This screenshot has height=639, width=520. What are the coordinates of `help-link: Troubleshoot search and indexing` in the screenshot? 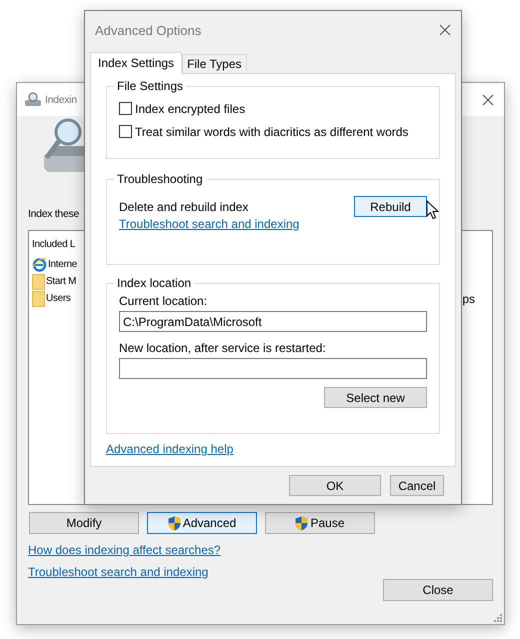 It's located at (118, 572).